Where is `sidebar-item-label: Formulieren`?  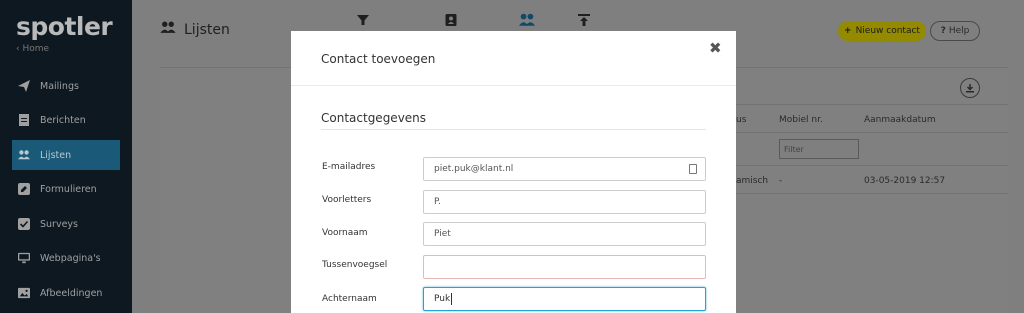
sidebar-item-label: Formulieren is located at coordinates (68, 189).